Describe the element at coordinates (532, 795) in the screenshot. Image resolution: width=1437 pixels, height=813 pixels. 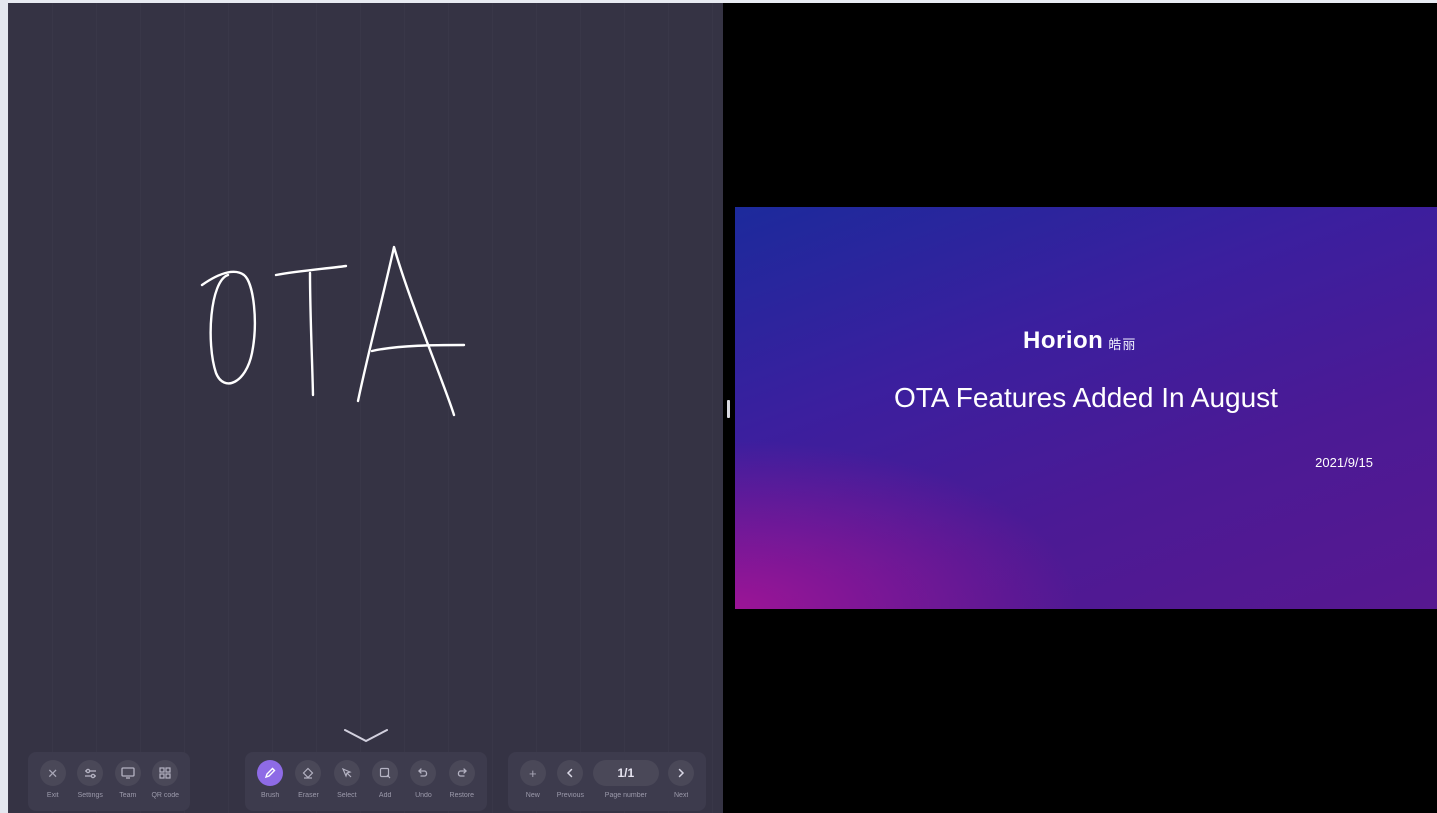
I see `new-label: New` at that location.